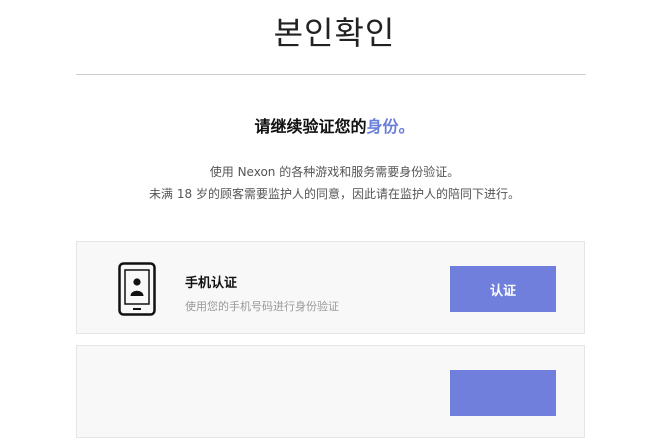 This screenshot has width=669, height=438. What do you see at coordinates (503, 289) in the screenshot?
I see `verify-button: 认证` at bounding box center [503, 289].